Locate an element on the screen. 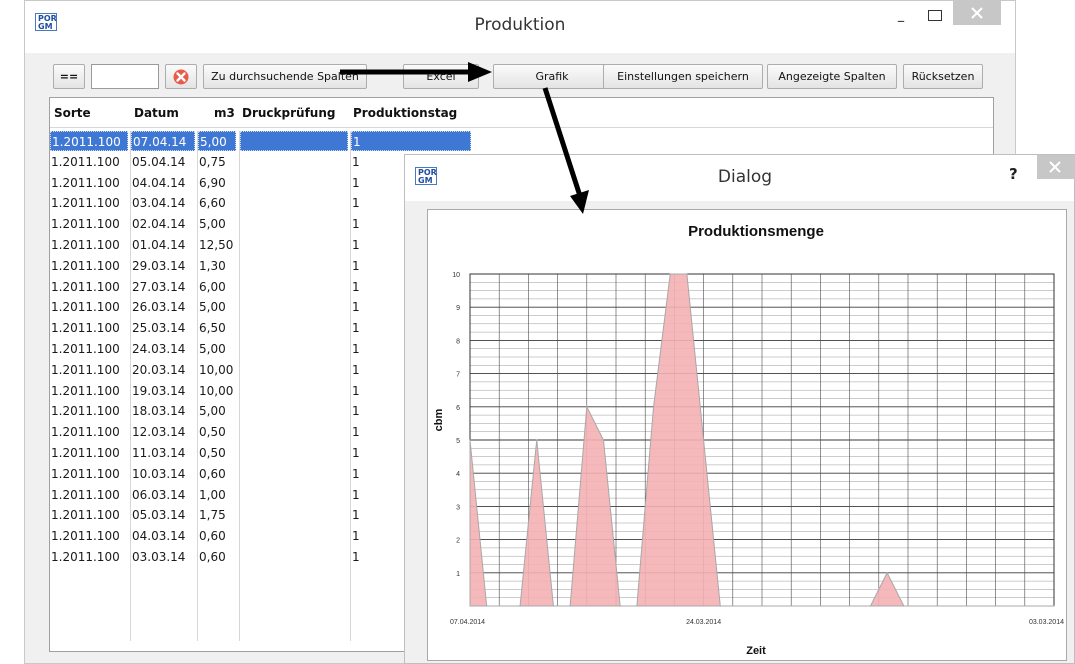  equals-filter-button: == is located at coordinates (69, 76).